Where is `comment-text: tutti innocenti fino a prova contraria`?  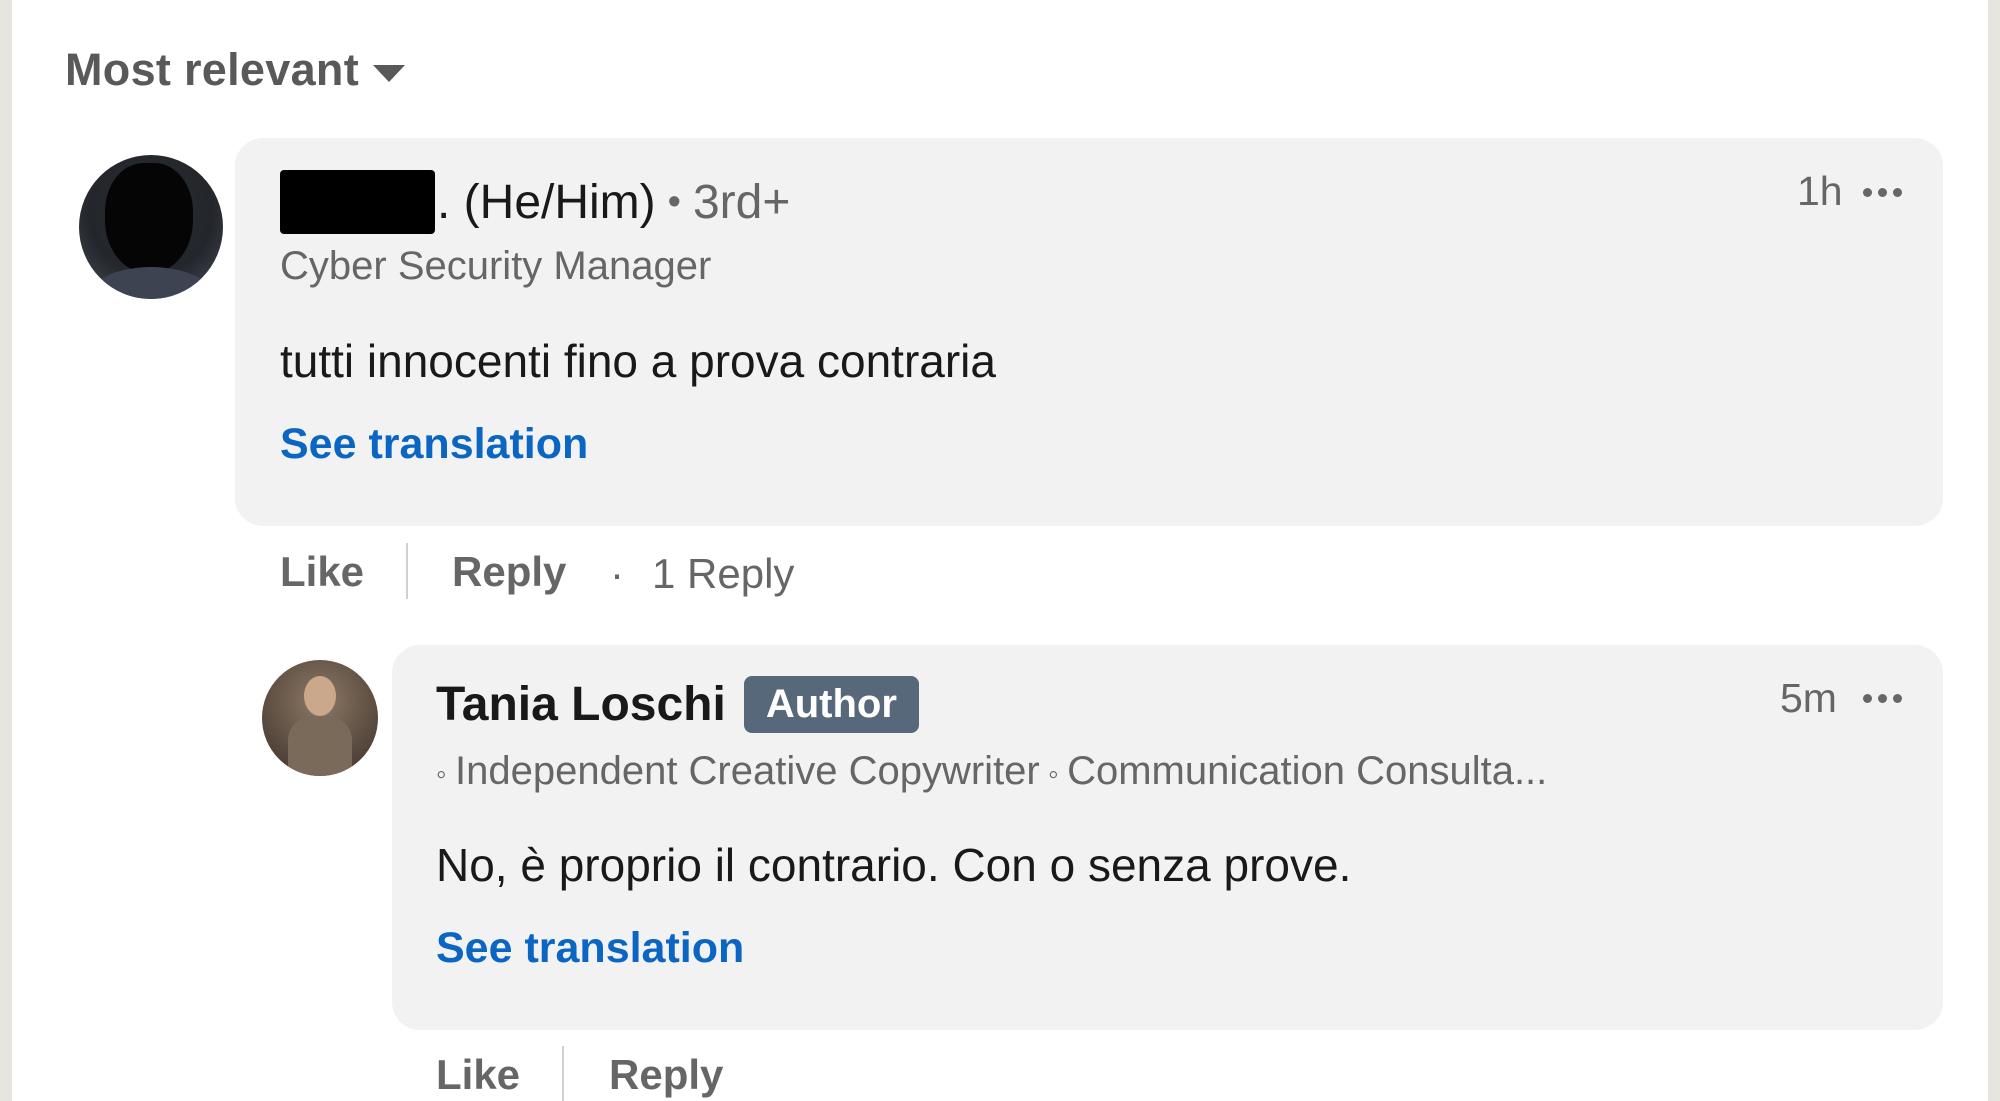
comment-text: tutti innocenti fino a prova contraria is located at coordinates (638, 361).